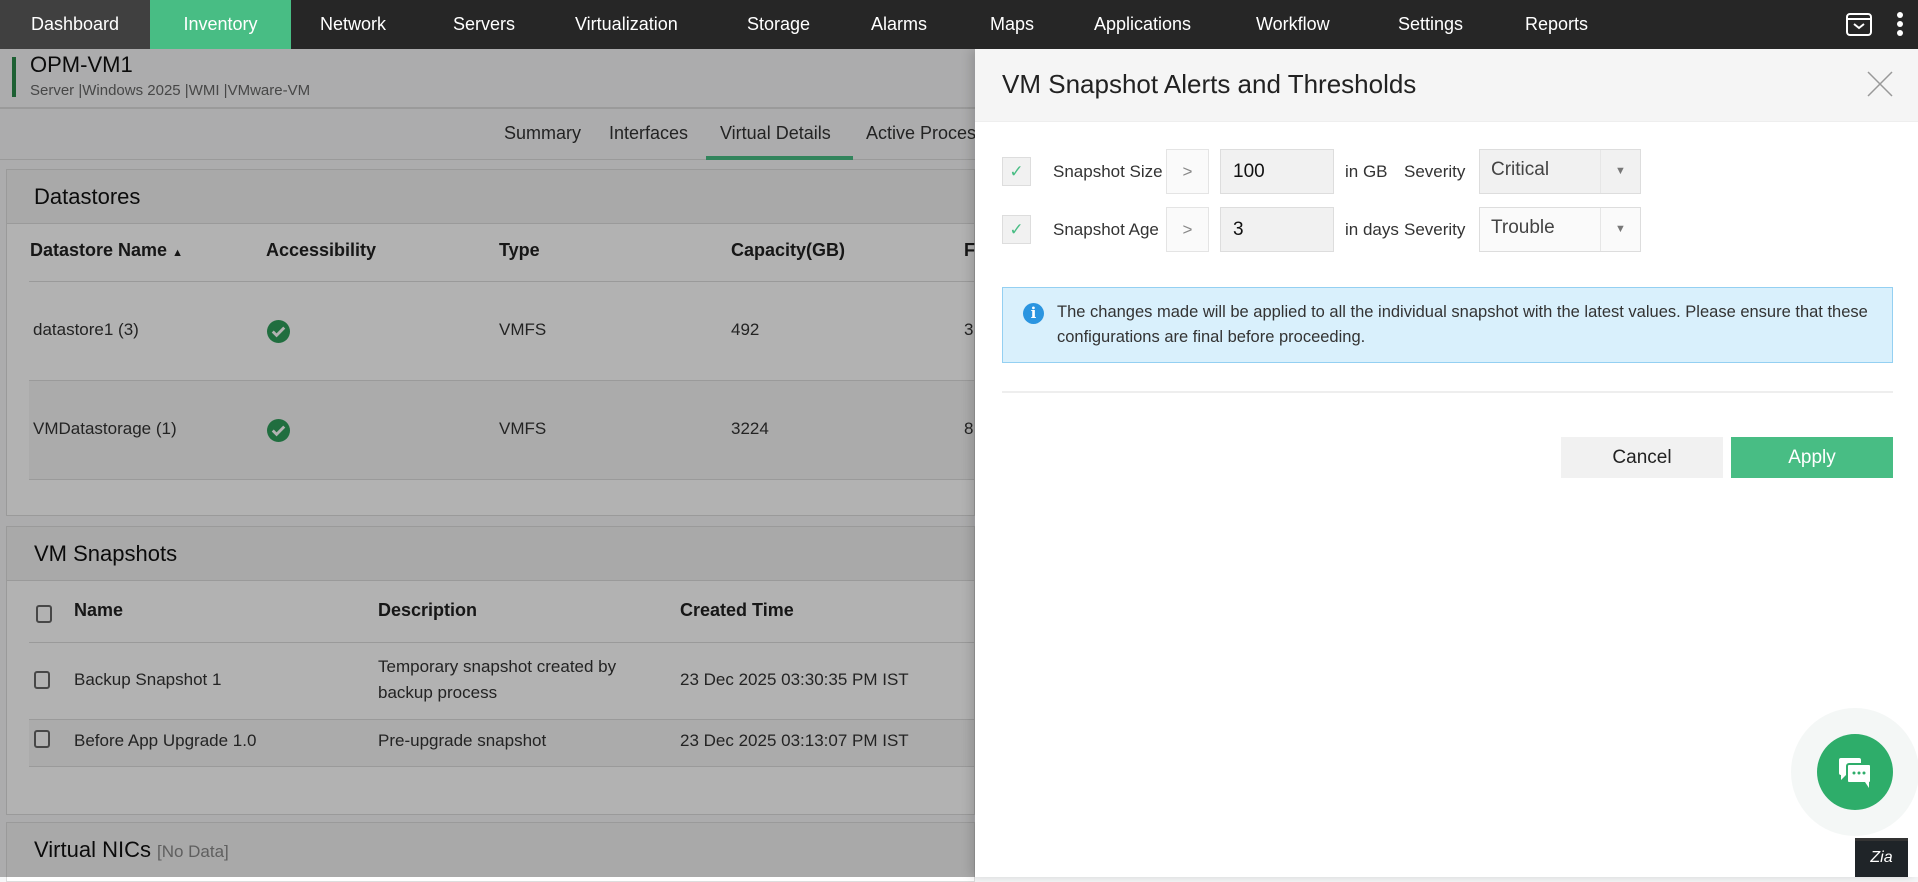 The image size is (1918, 882). What do you see at coordinates (1209, 84) in the screenshot?
I see `dialog-title: VM Snapshot Alerts and Thresholds` at bounding box center [1209, 84].